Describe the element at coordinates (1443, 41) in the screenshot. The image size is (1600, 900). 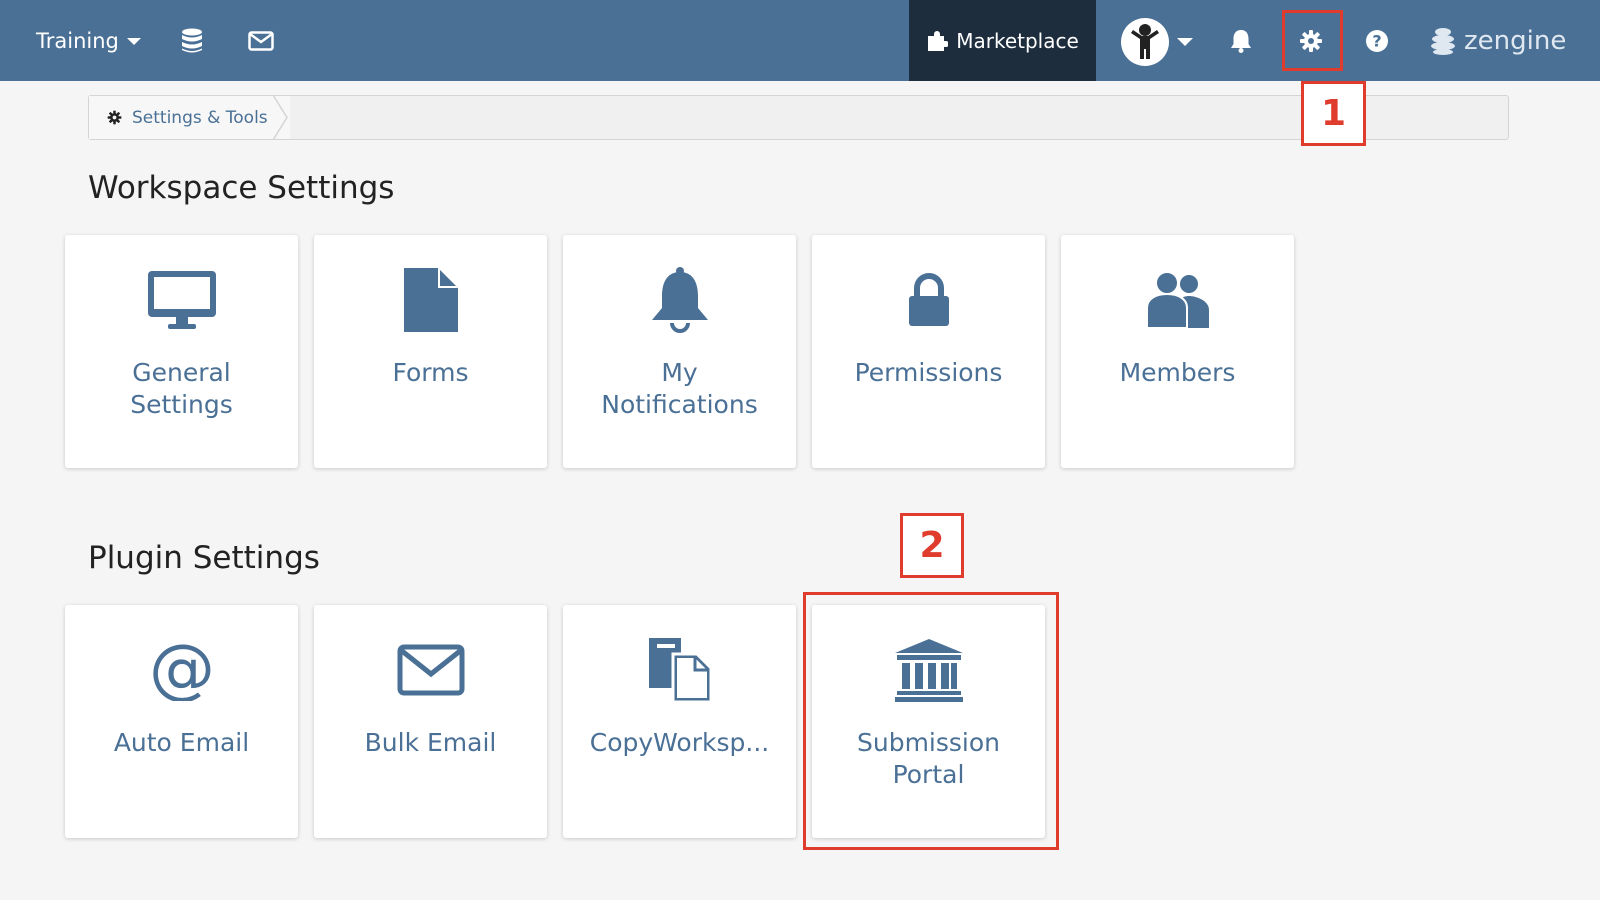
I see `zengine-logo-icon` at that location.